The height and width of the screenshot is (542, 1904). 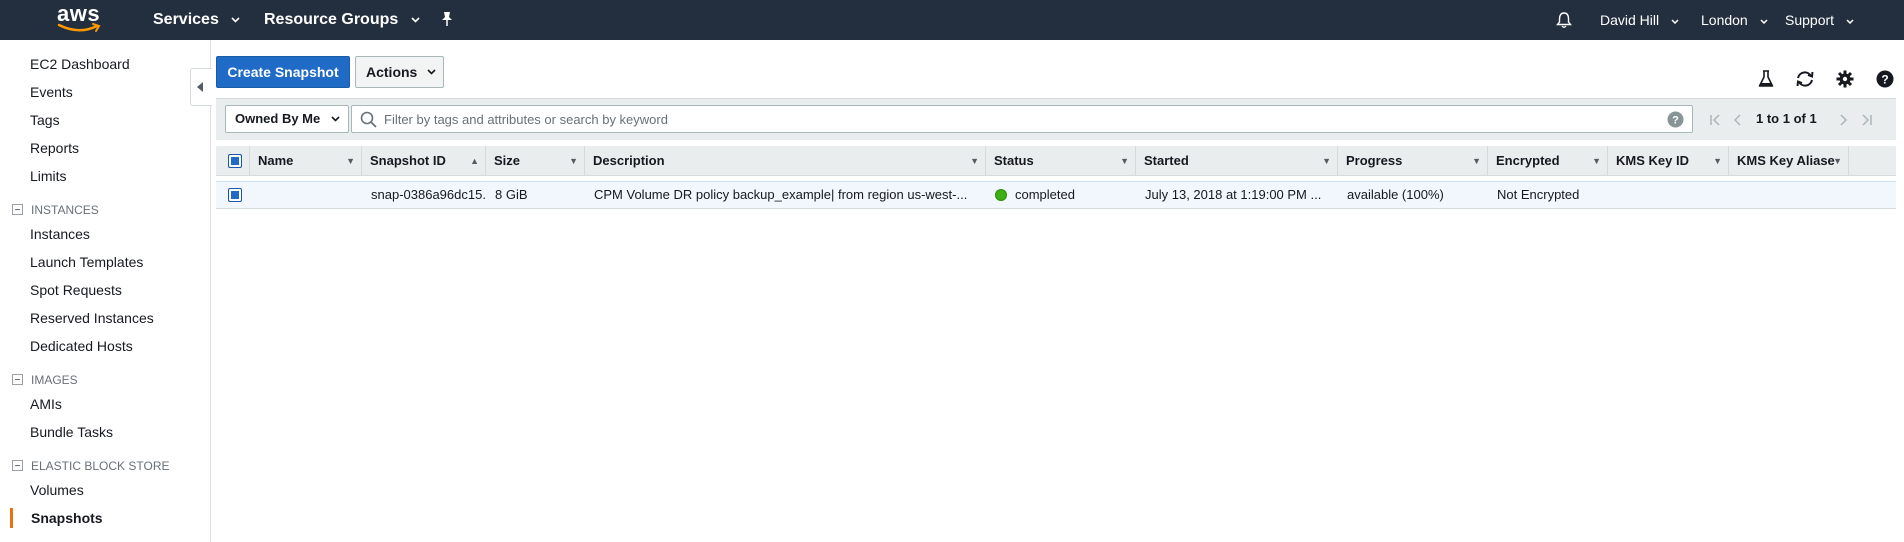 I want to click on sidebar-item-dedicated-hosts: Dedicated Hosts, so click(x=81, y=346).